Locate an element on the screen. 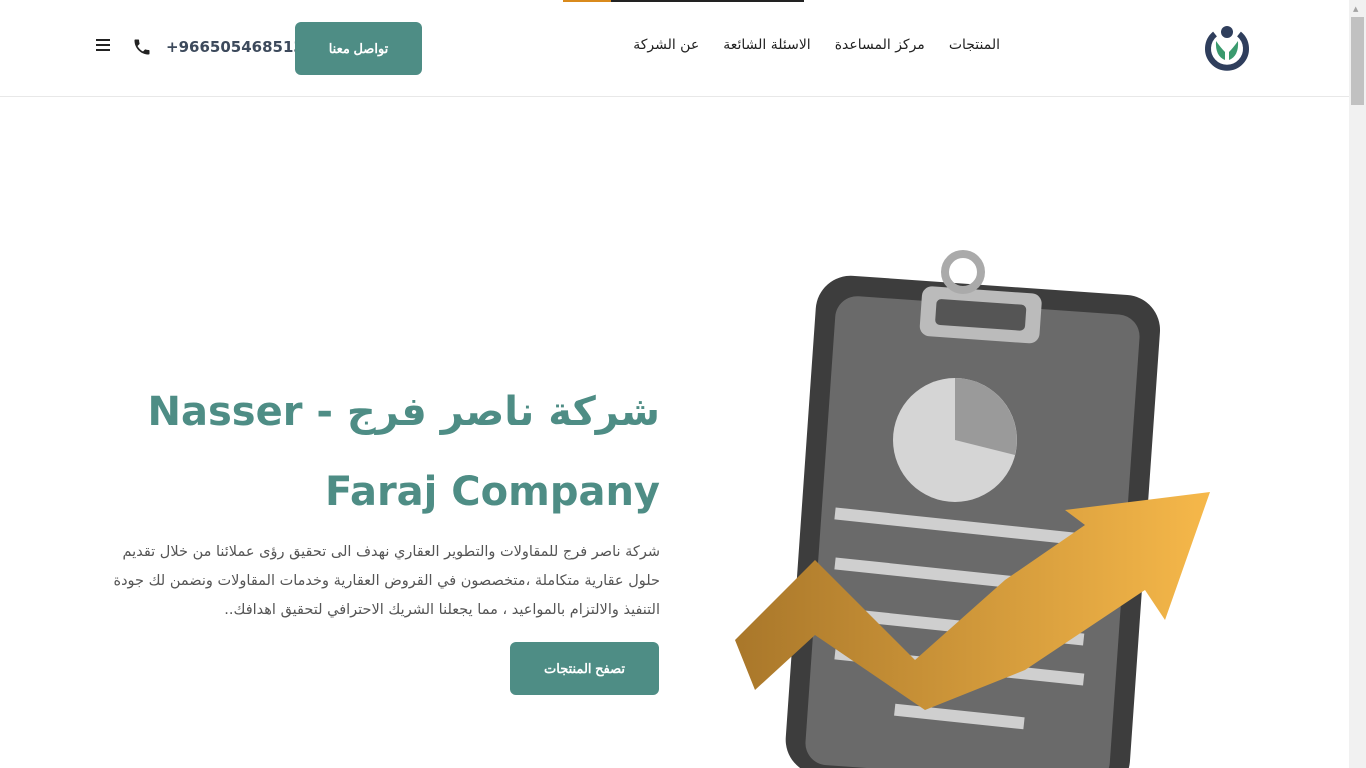 Image resolution: width=1366 pixels, height=768 pixels. company-logo is located at coordinates (1227, 48).